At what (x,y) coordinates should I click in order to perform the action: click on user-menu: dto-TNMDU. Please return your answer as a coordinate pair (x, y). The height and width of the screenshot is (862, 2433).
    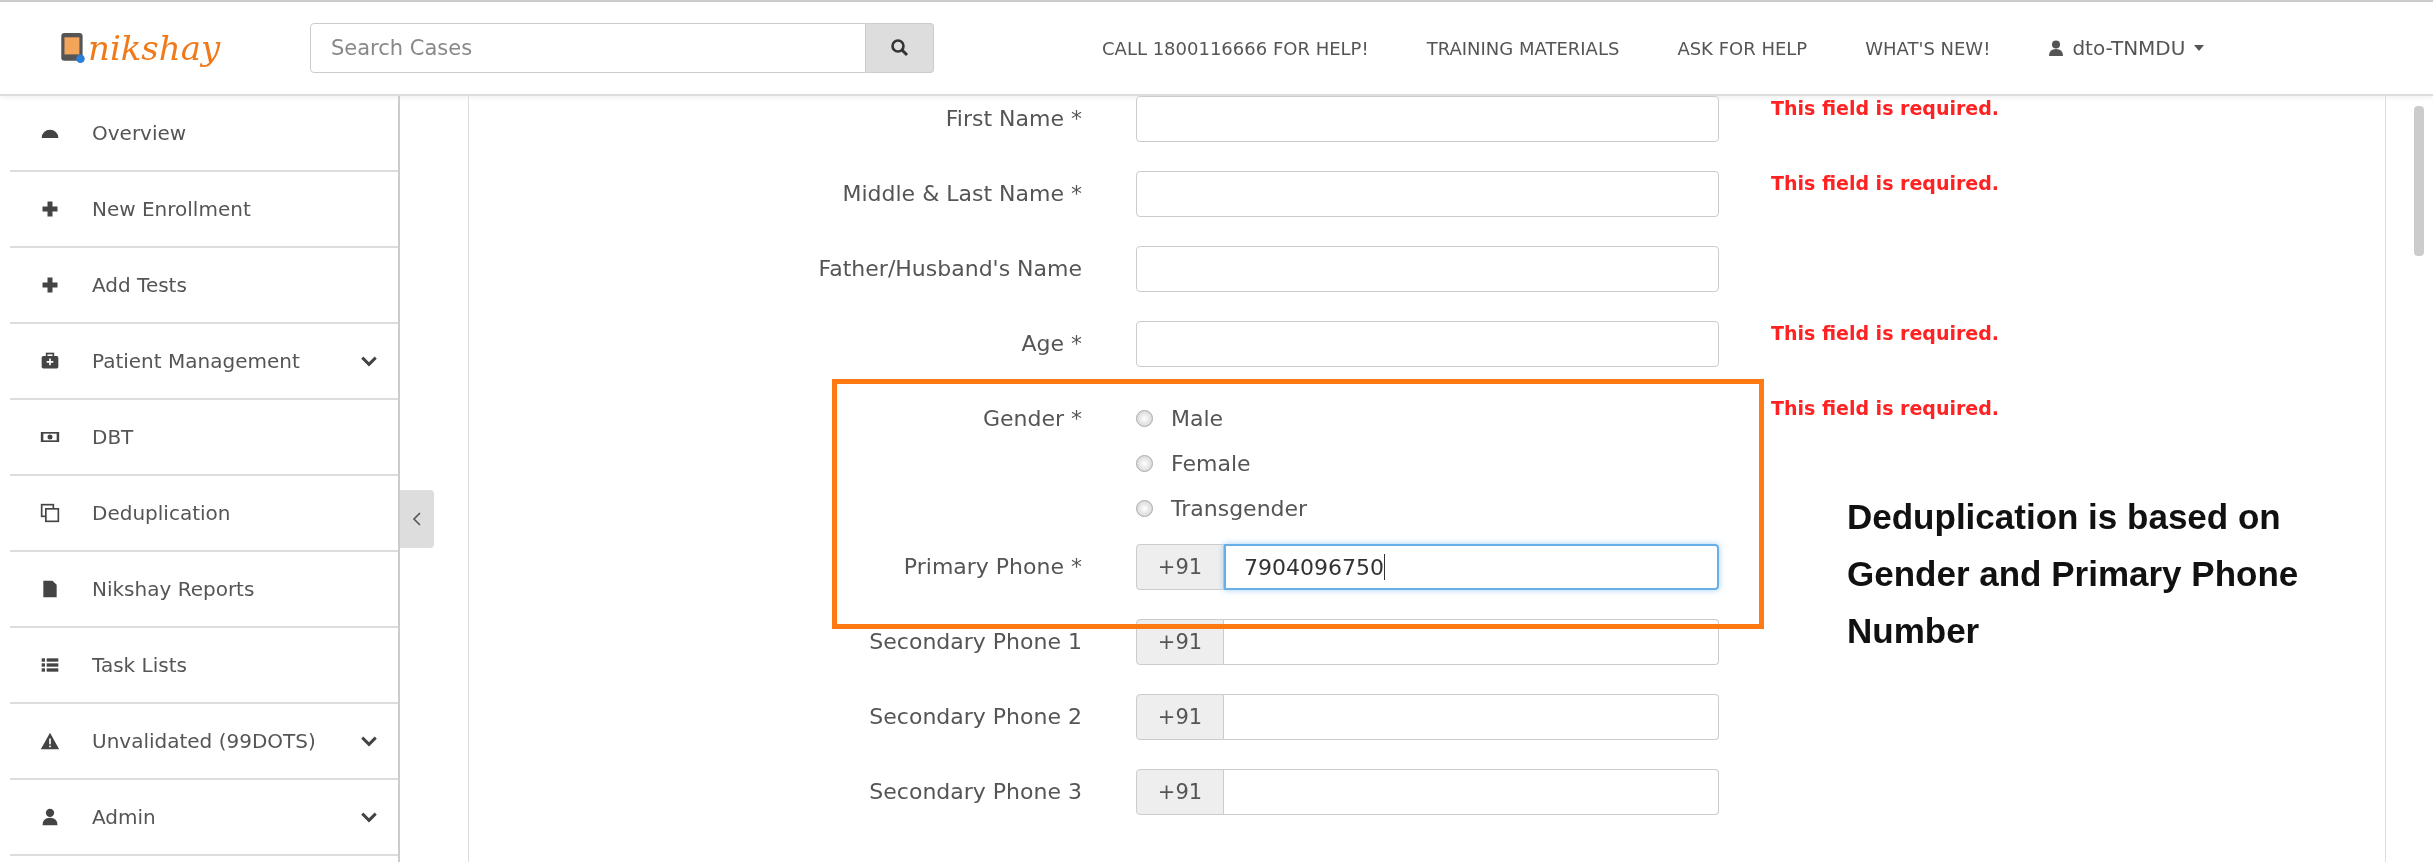
    Looking at the image, I should click on (2127, 48).